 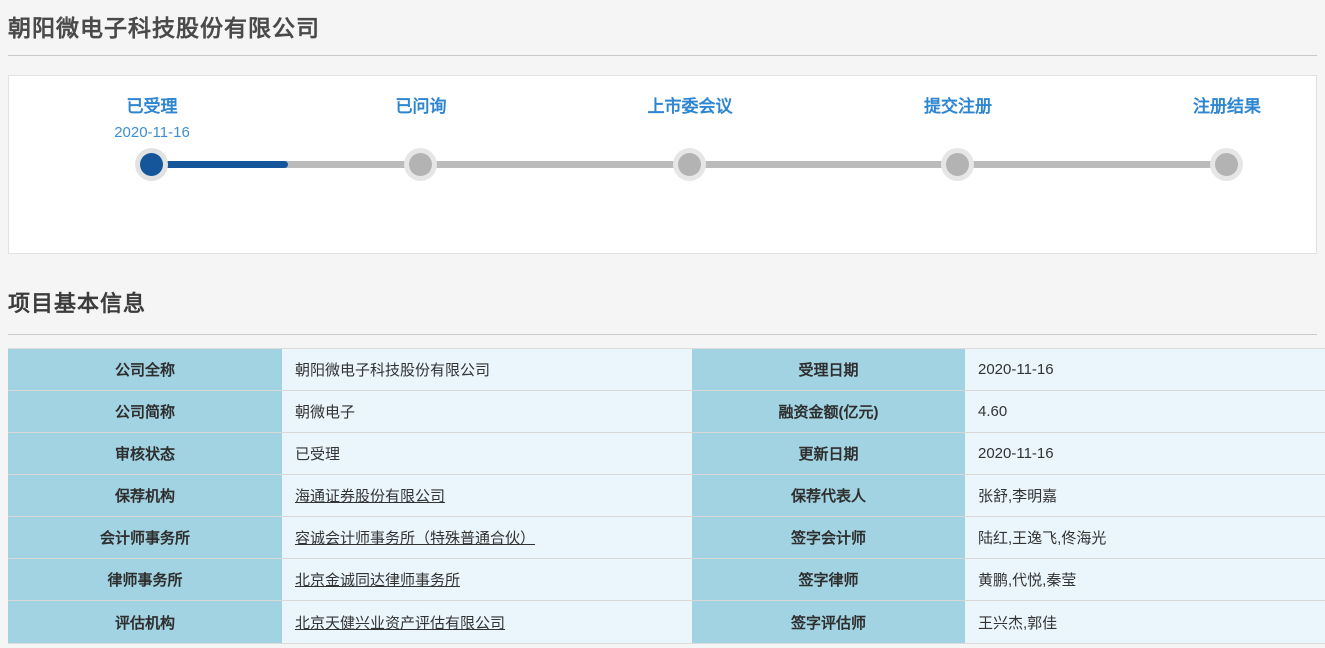 I want to click on field-value-company-full-name: 朝阳微电子科技股份有限公司, so click(x=487, y=369).